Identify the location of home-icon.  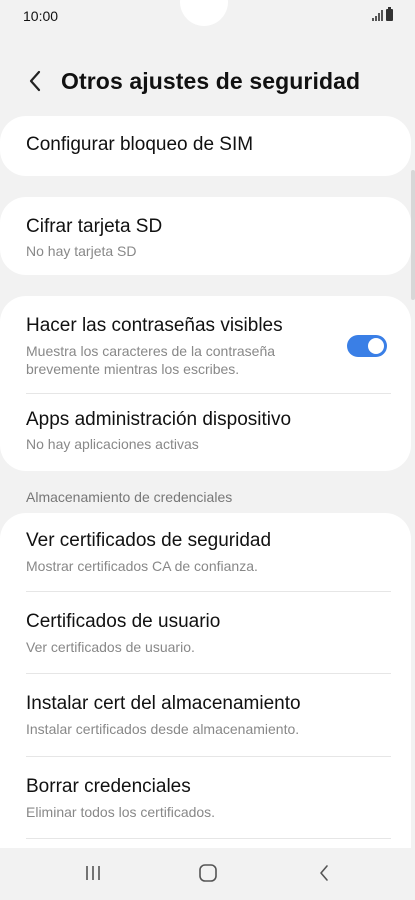
(208, 873).